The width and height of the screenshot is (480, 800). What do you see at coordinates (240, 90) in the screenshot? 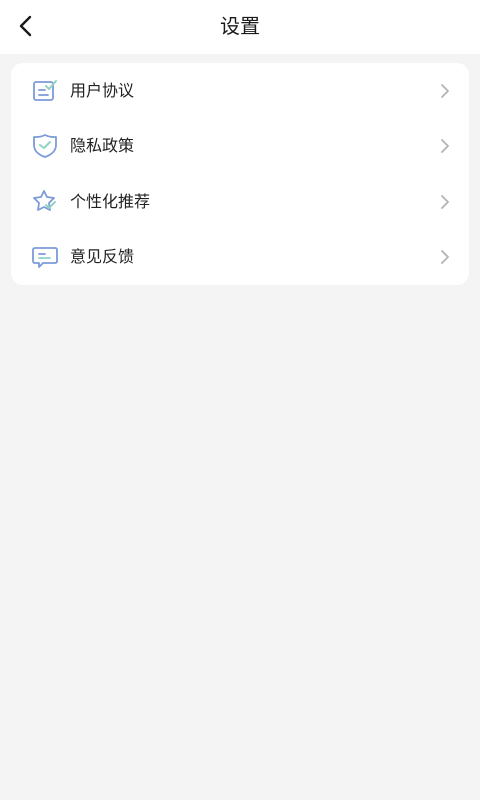
I see `settings-item-user-agreement: 用户协议` at bounding box center [240, 90].